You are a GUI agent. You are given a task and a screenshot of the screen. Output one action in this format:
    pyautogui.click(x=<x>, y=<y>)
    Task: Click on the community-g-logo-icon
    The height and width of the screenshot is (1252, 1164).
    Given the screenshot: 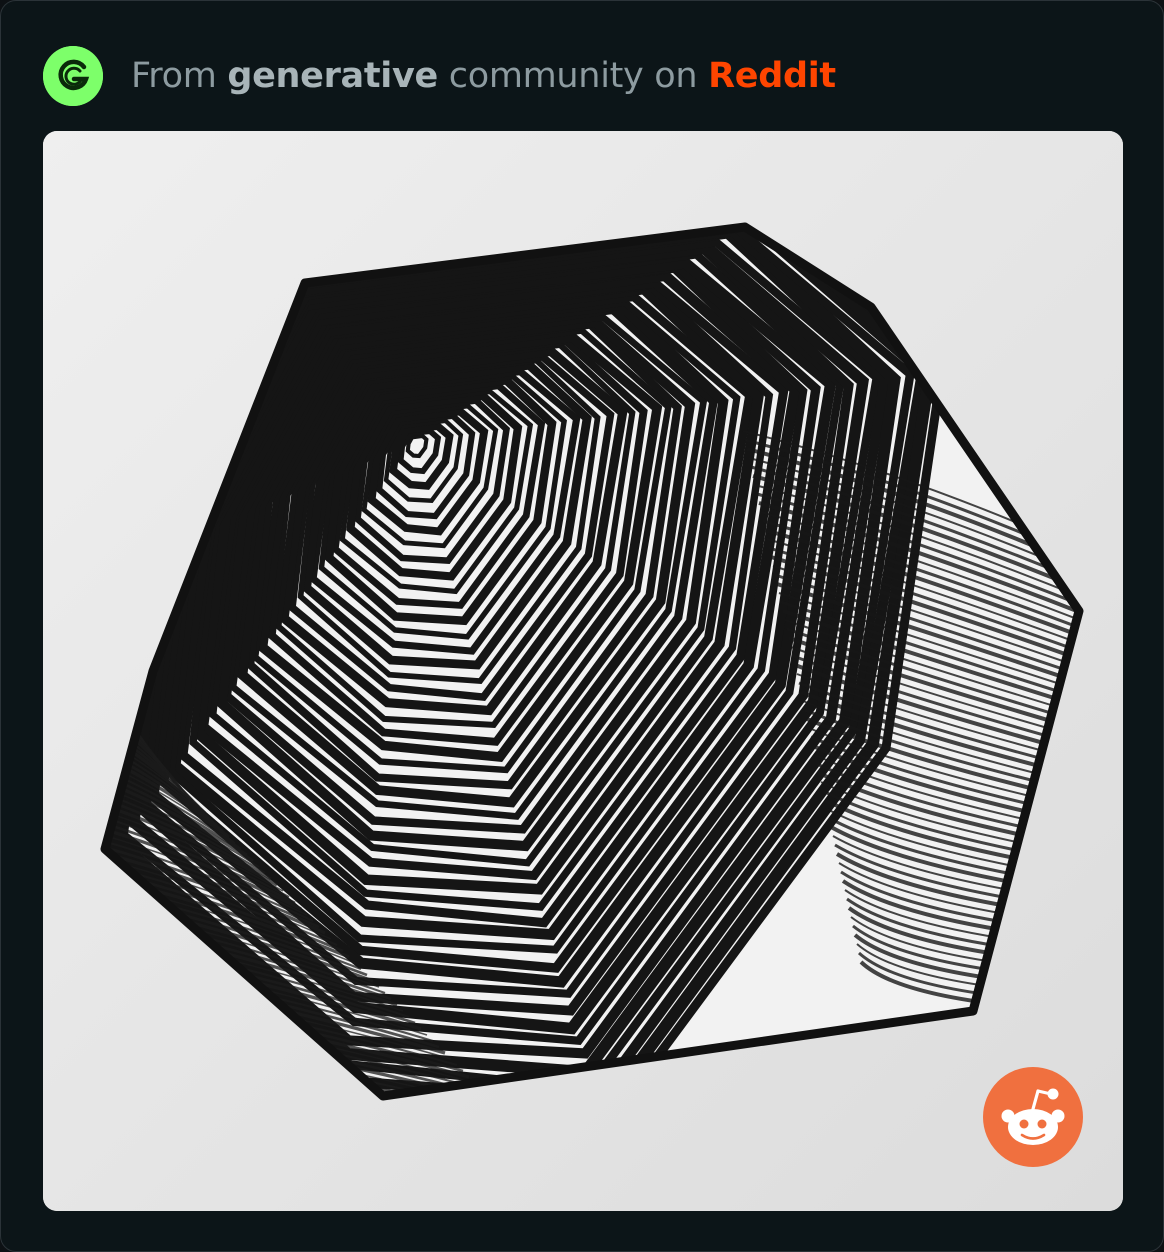 What is the action you would take?
    pyautogui.click(x=73, y=76)
    